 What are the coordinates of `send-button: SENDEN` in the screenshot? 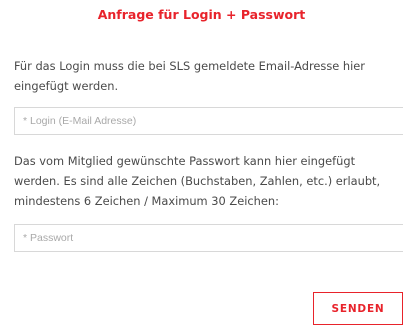 It's located at (358, 308).